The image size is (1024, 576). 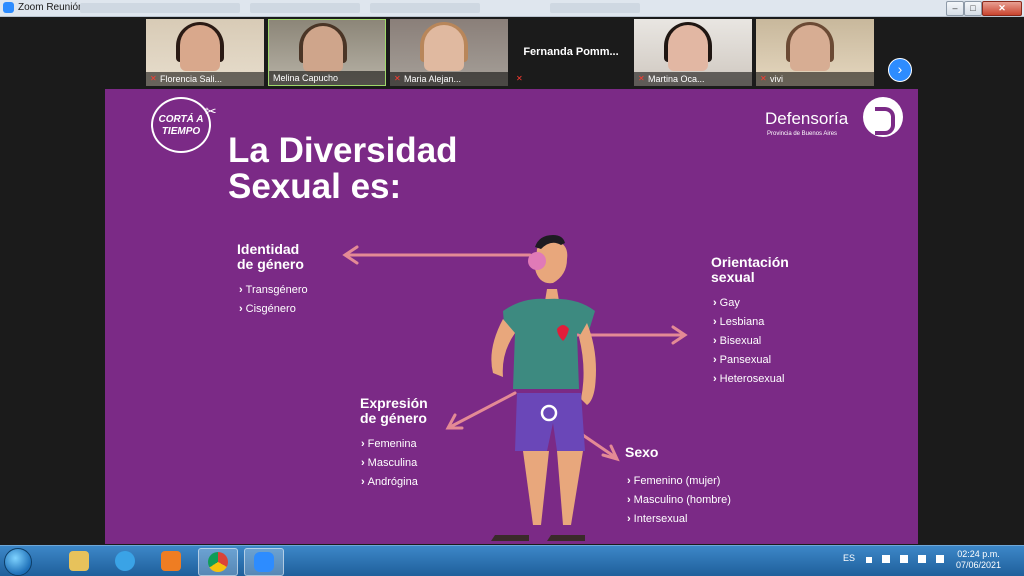 I want to click on zoom-app-icon, so click(x=8, y=7).